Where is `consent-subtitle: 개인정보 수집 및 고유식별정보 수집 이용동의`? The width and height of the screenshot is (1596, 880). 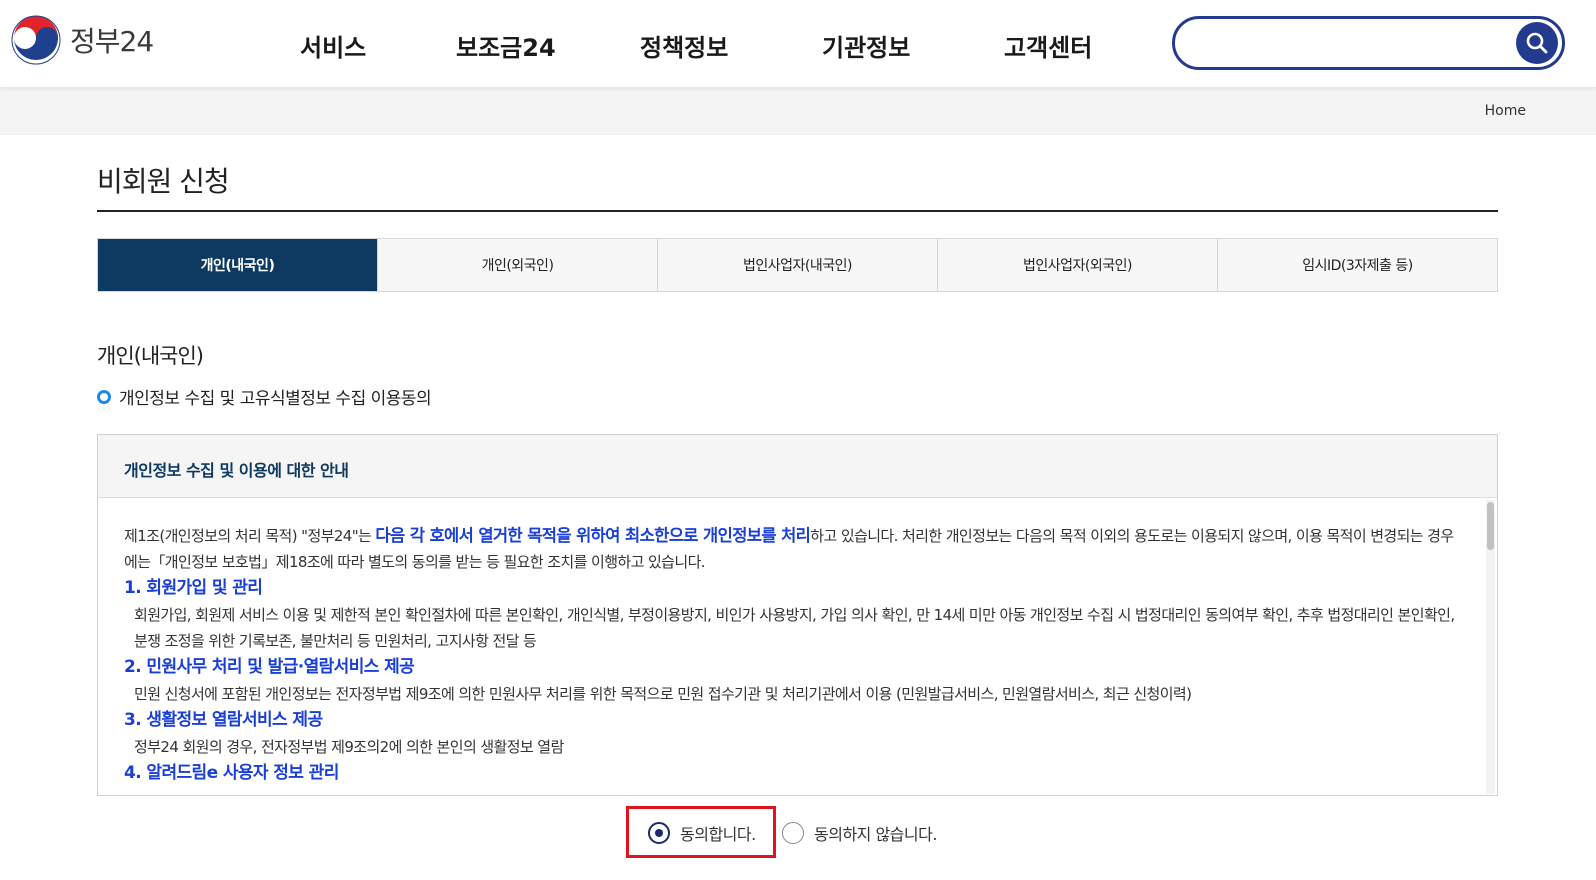
consent-subtitle: 개인정보 수집 및 고유식별정보 수집 이용동의 is located at coordinates (264, 396).